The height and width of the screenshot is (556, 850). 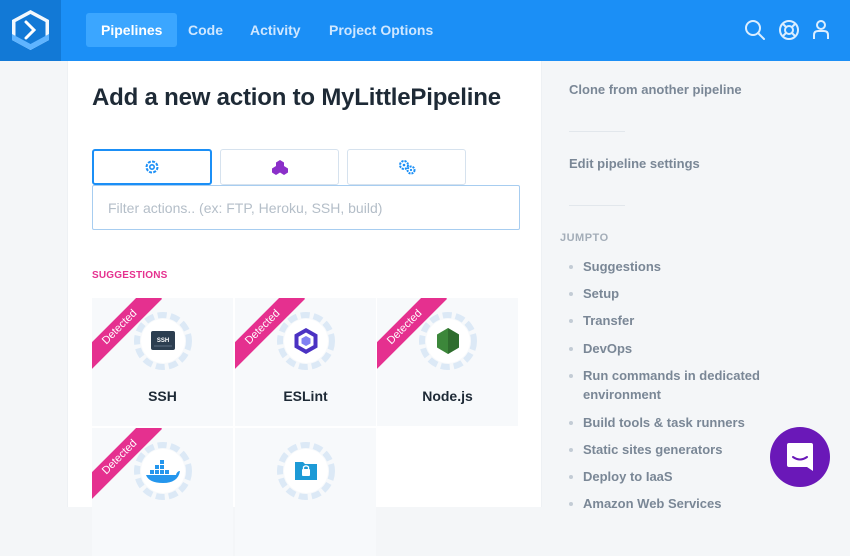 What do you see at coordinates (676, 293) in the screenshot?
I see `jump-setup: Setup` at bounding box center [676, 293].